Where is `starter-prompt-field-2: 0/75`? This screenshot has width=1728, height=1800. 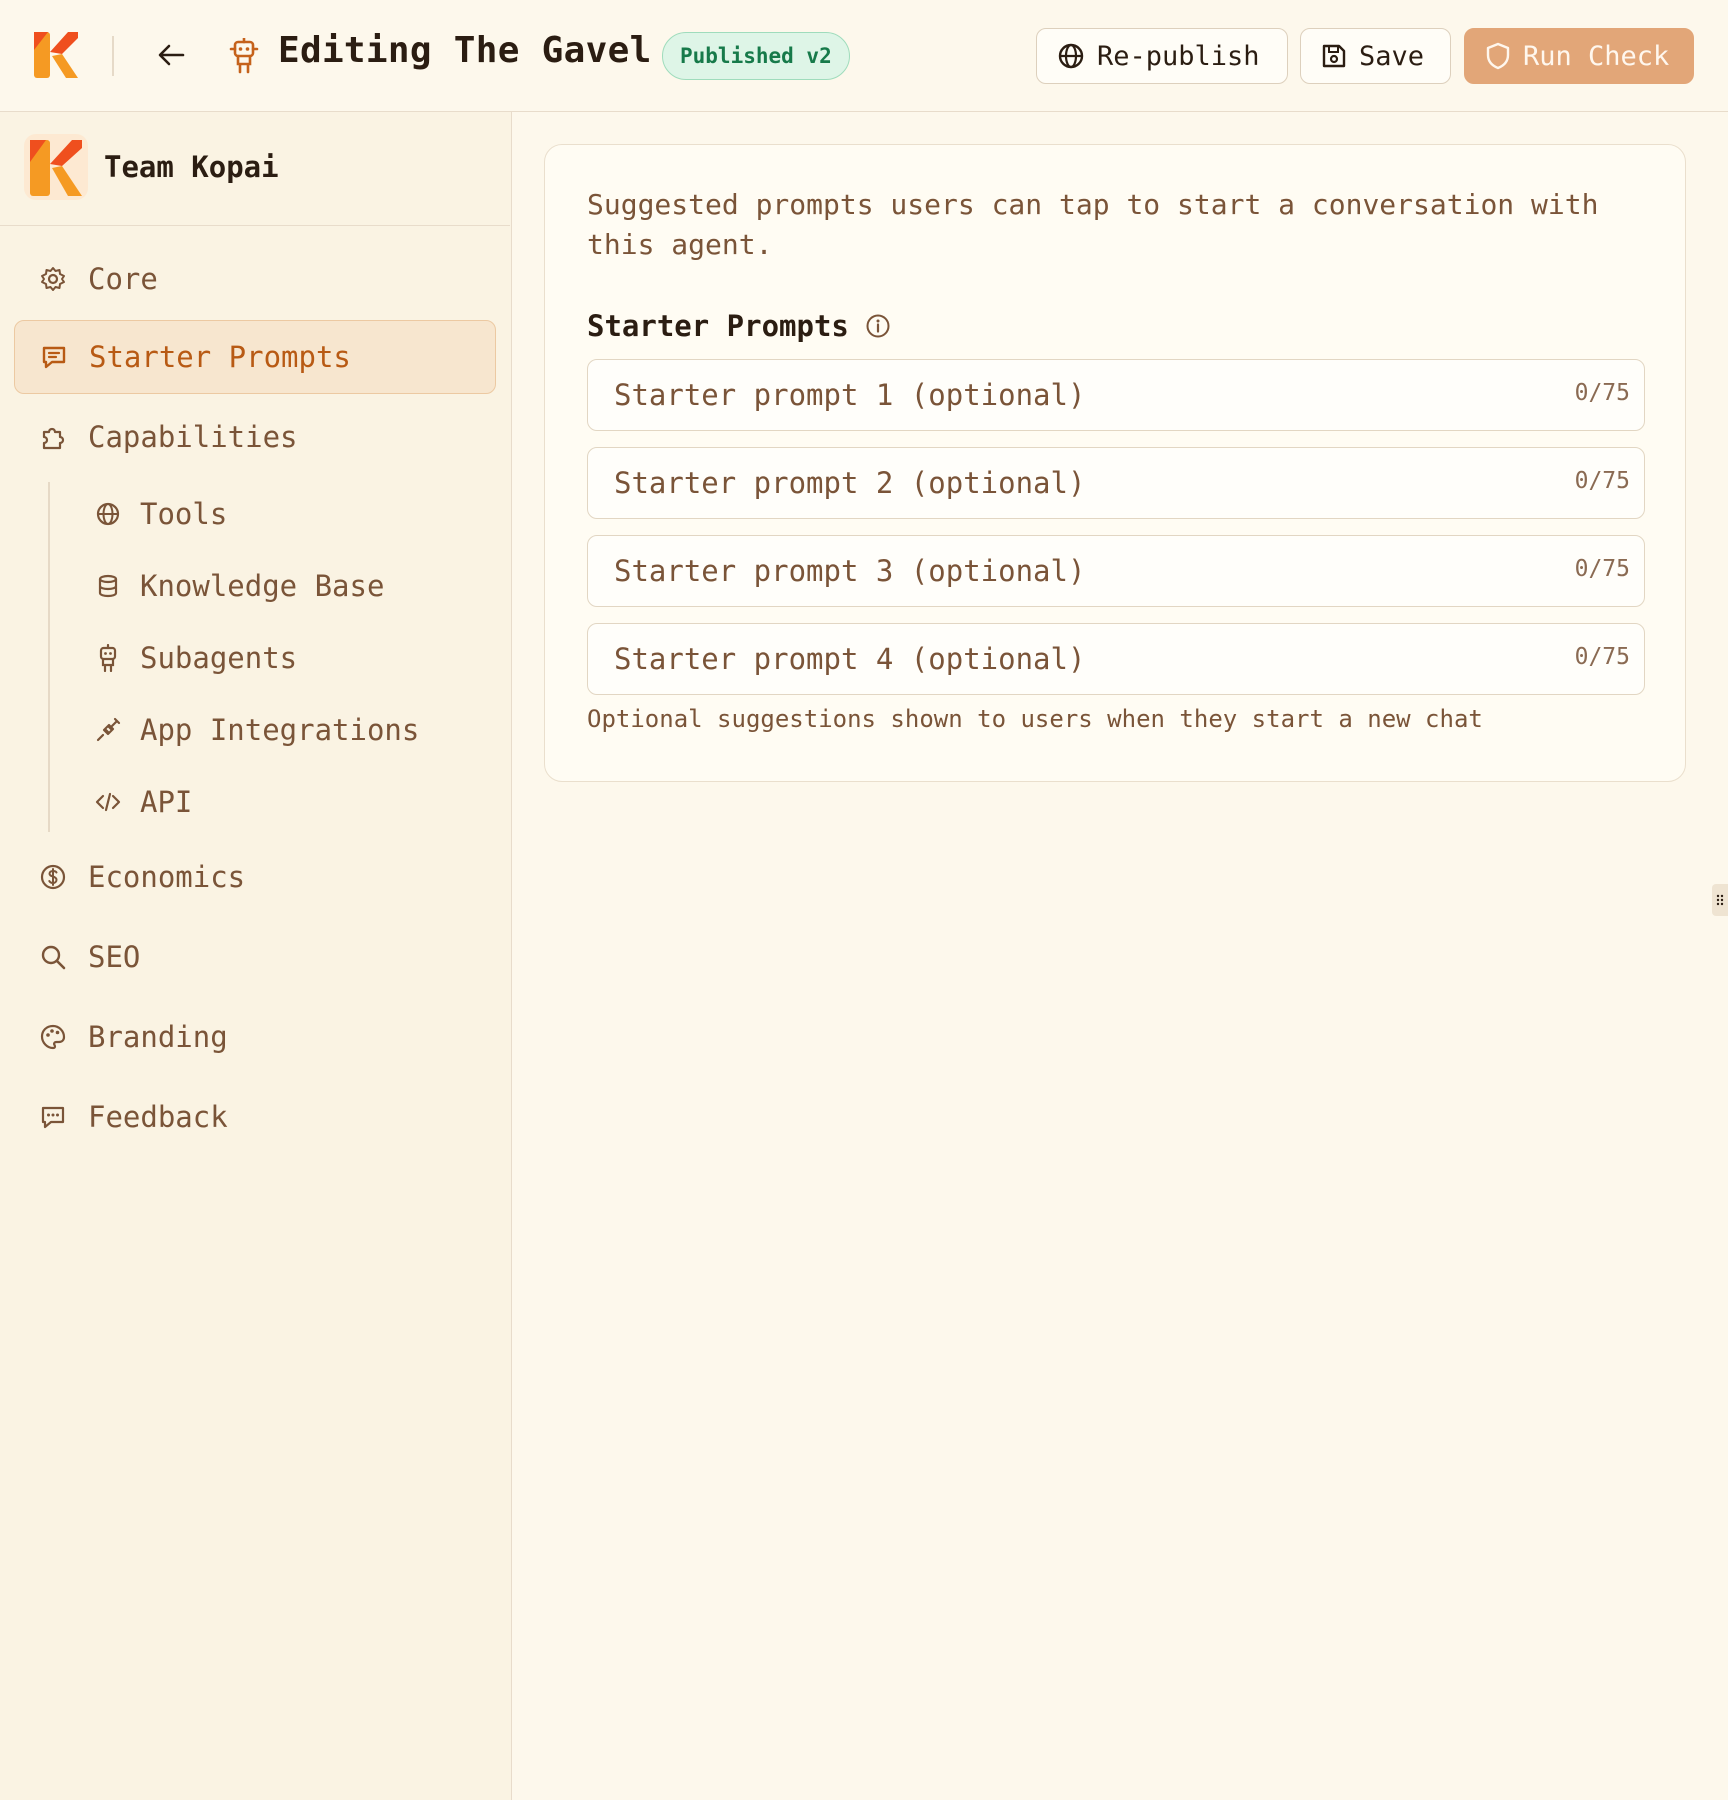
starter-prompt-field-2: 0/75 is located at coordinates (1116, 483).